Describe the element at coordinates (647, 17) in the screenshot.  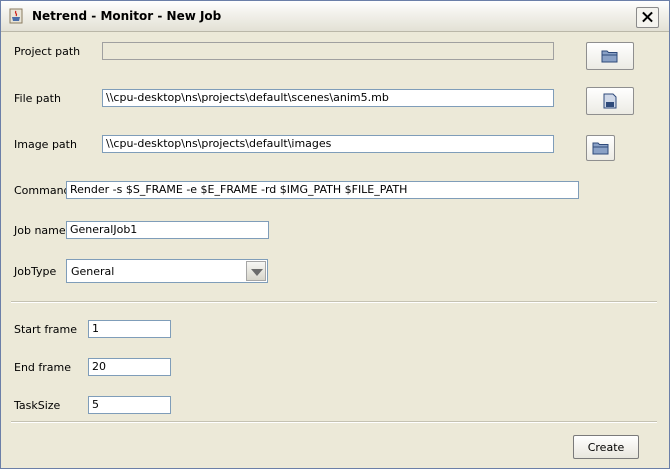
I see `close-icon` at that location.